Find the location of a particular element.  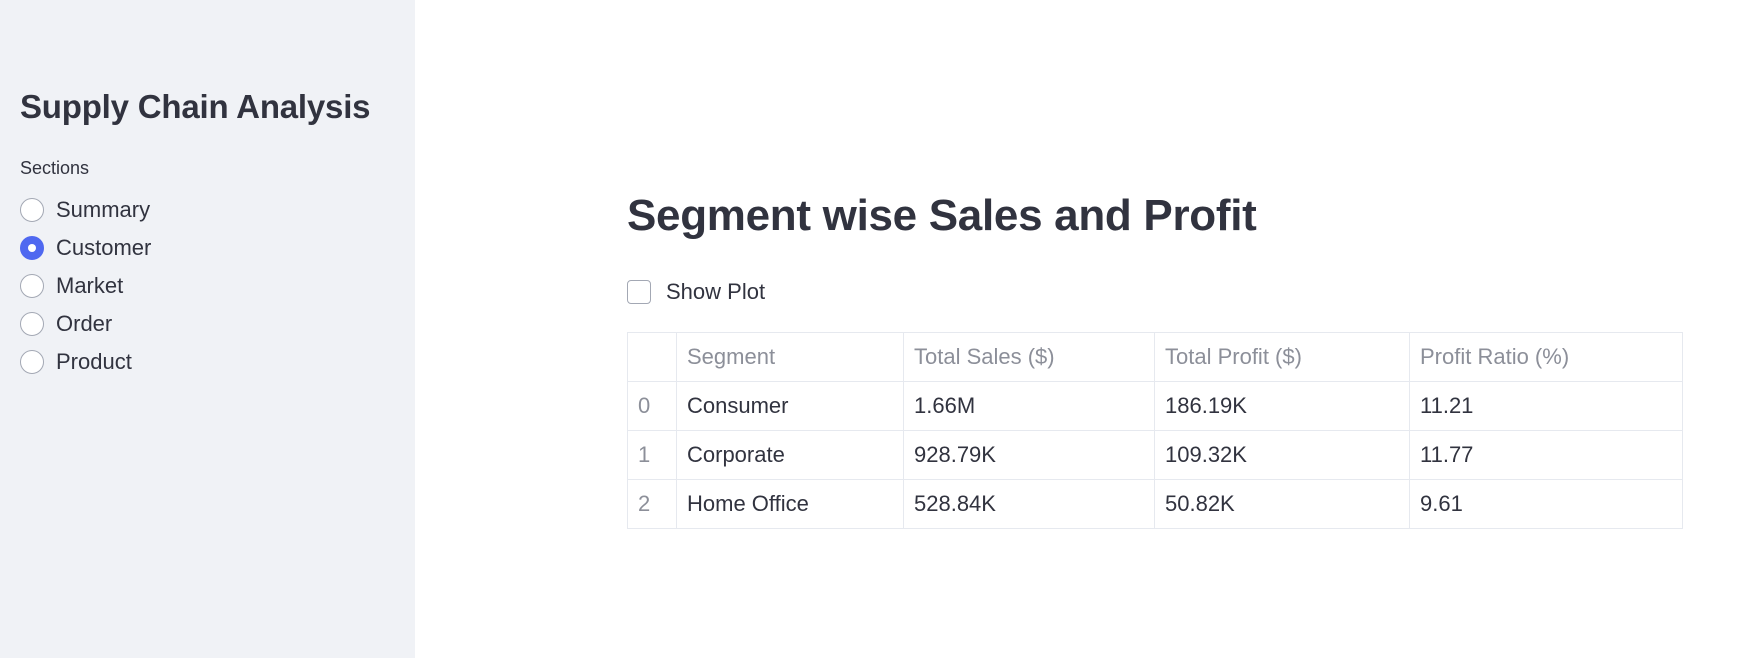

cell-profit-ratio: 11.21 is located at coordinates (1546, 406).